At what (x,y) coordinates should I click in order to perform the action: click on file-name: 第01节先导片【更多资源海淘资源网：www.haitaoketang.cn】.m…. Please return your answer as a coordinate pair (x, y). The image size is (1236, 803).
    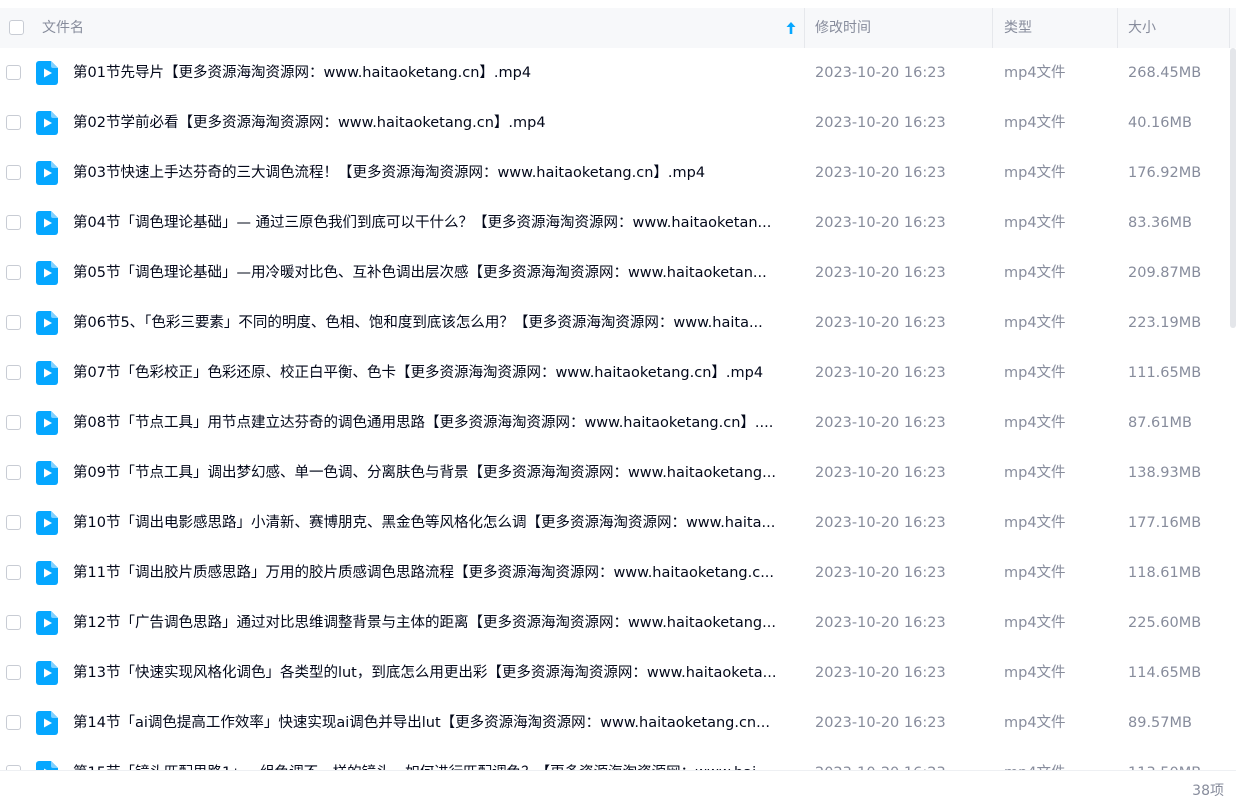
    Looking at the image, I should click on (434, 73).